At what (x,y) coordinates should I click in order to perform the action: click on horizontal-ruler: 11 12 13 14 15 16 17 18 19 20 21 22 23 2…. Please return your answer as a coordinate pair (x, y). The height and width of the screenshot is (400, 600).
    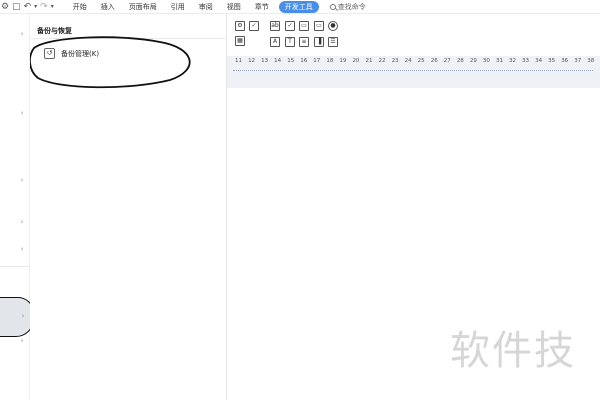
    Looking at the image, I should click on (413, 72).